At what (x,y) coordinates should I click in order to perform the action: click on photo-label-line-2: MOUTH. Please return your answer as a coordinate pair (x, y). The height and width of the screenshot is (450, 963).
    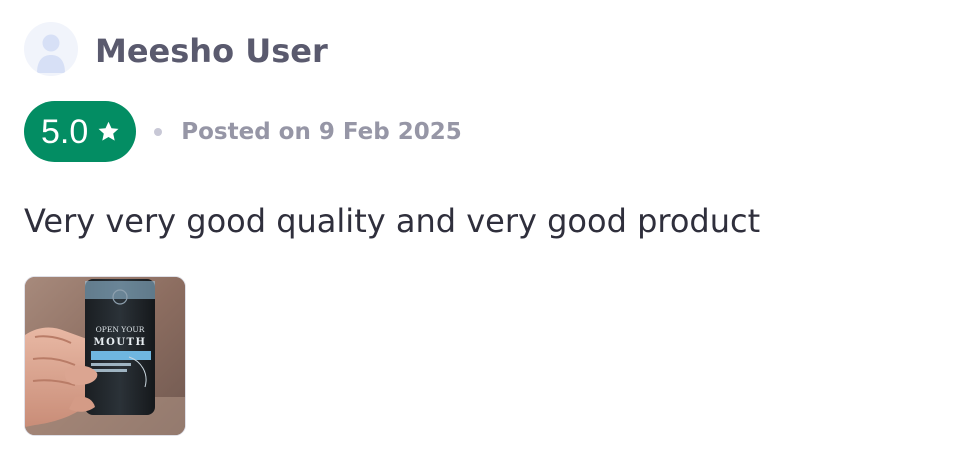
    Looking at the image, I should click on (120, 342).